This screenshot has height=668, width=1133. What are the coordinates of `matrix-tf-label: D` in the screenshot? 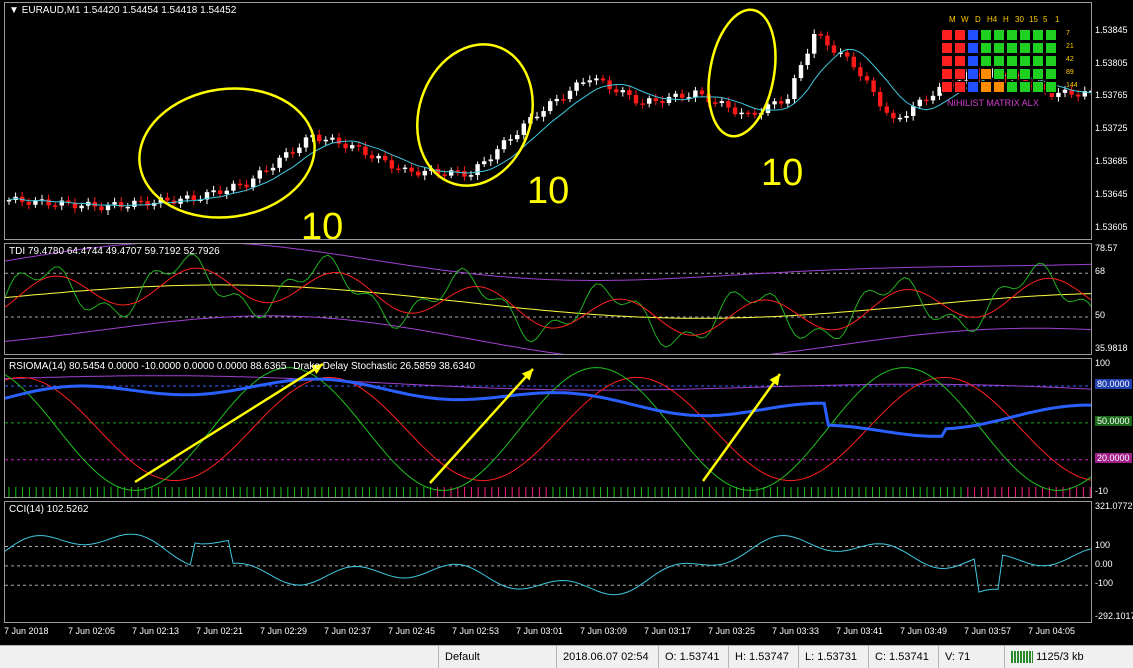 It's located at (978, 19).